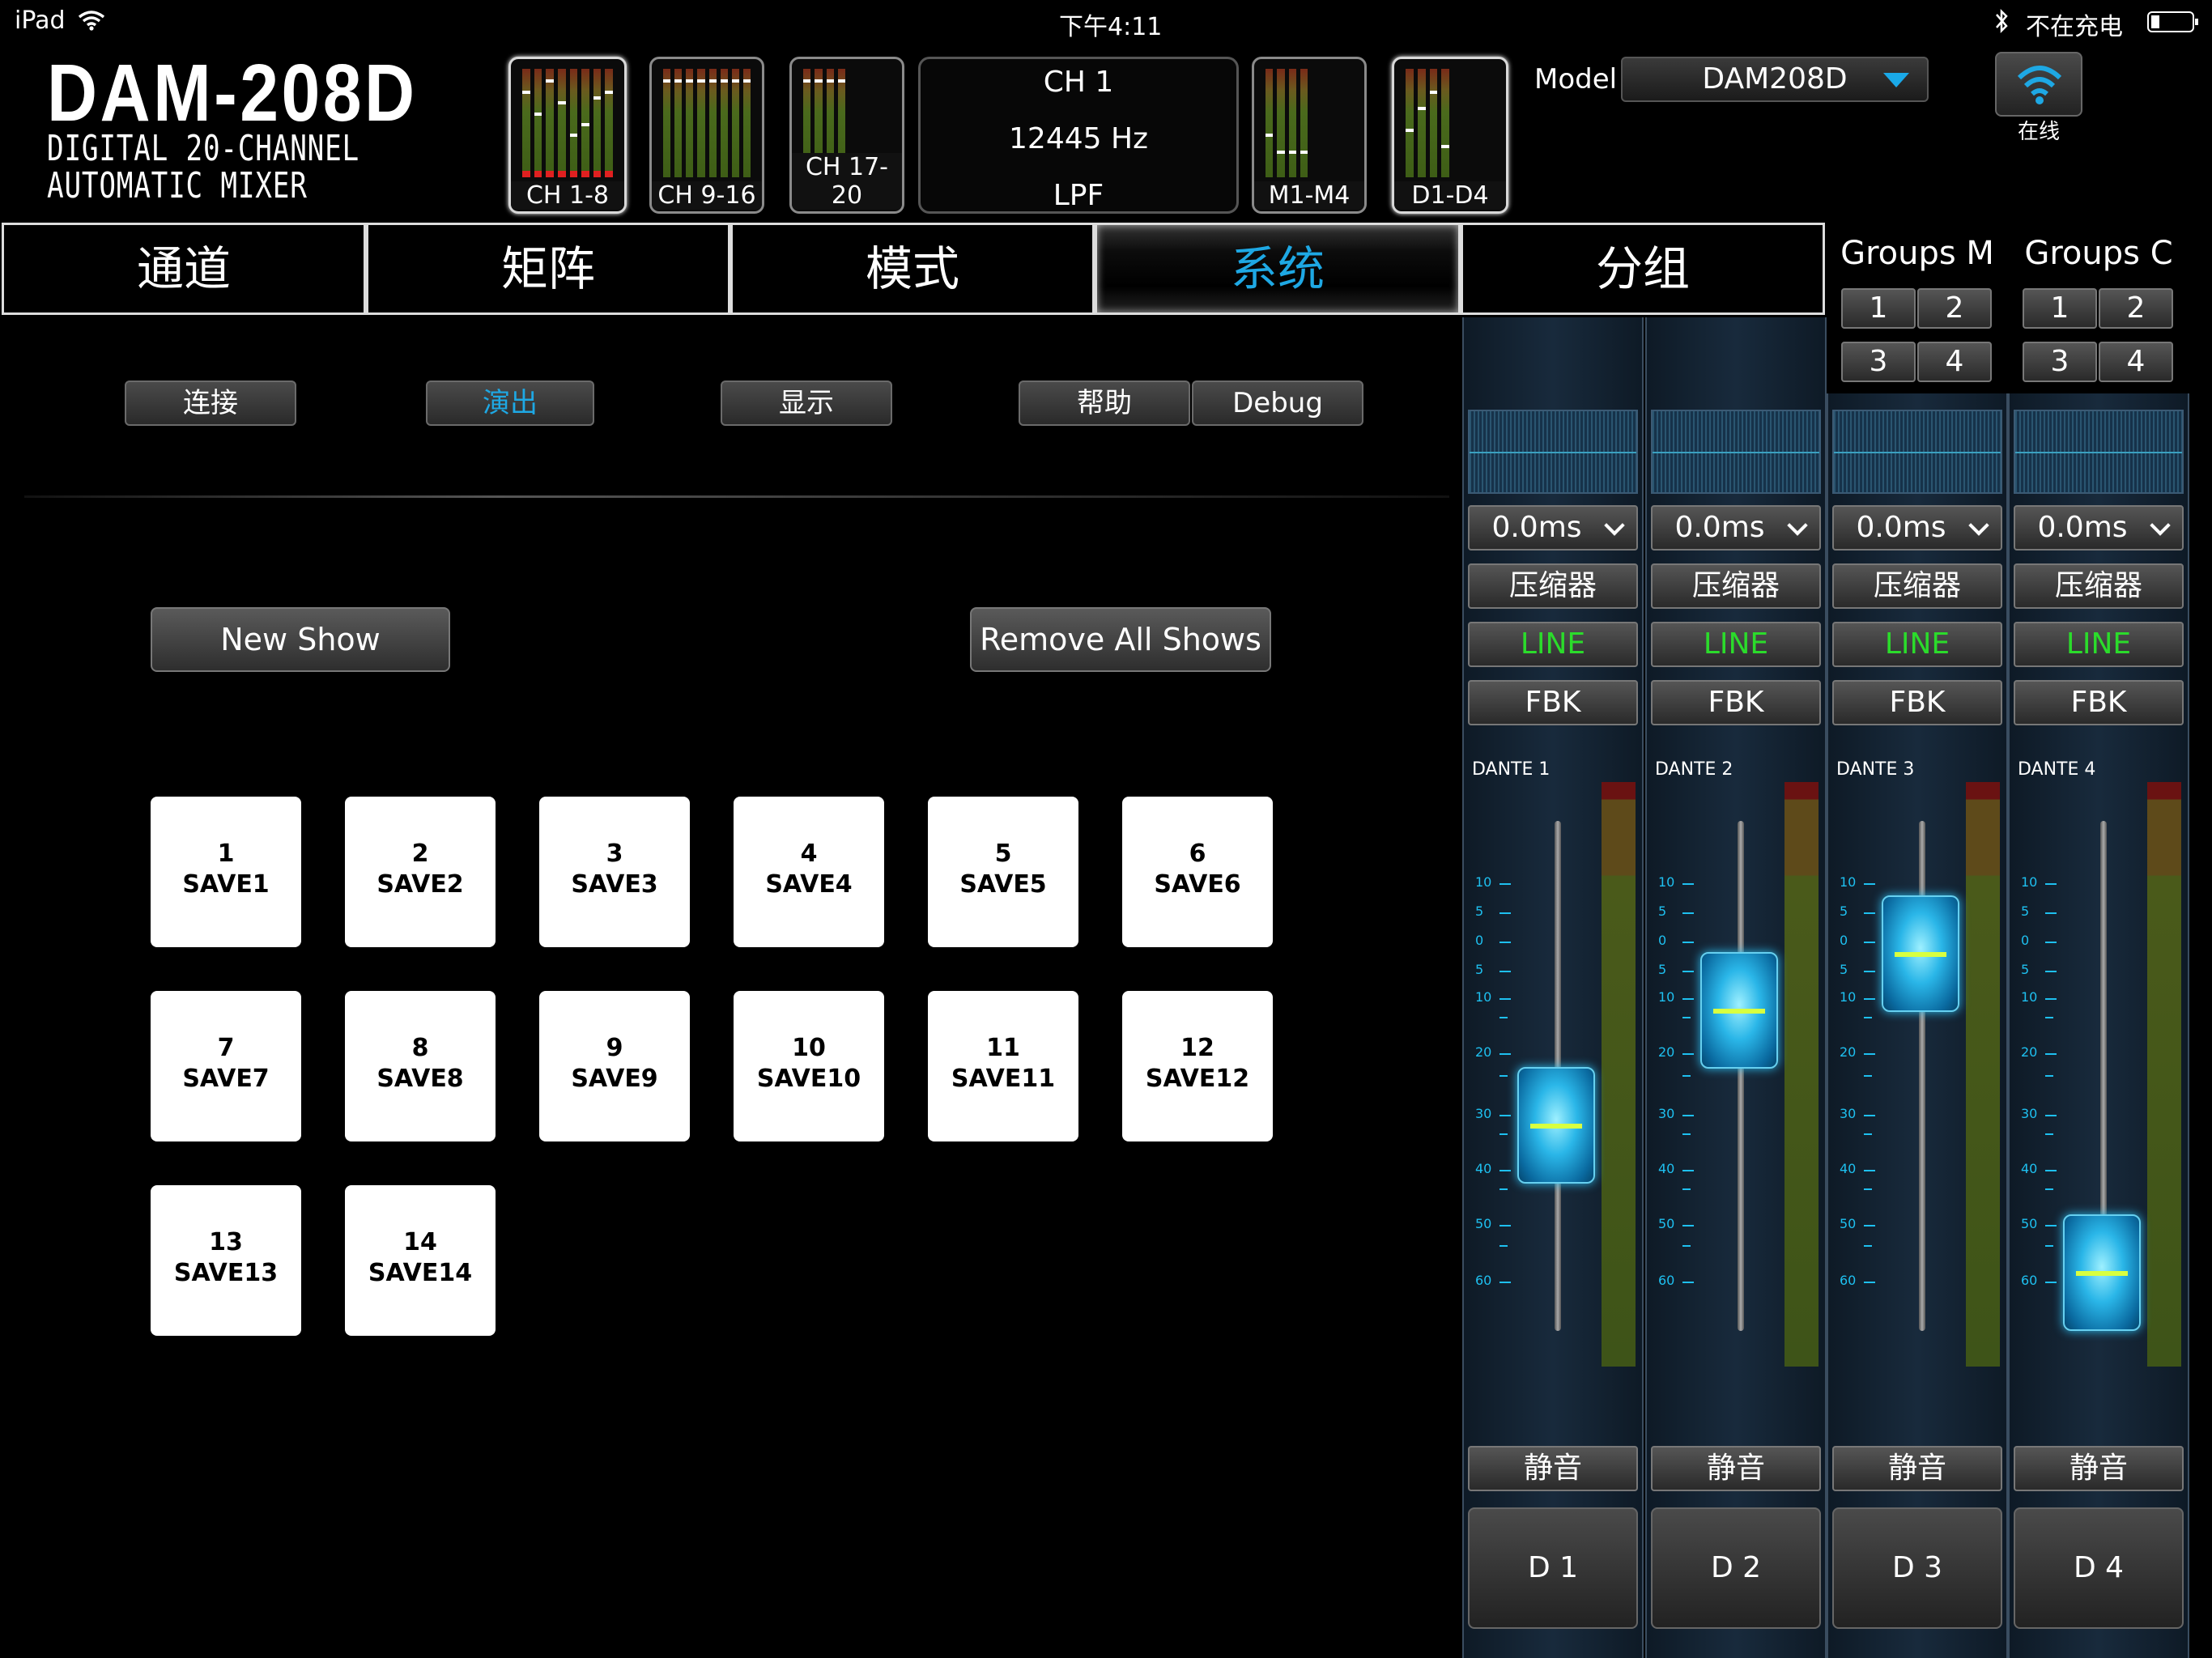  I want to click on connection-status: 在线, so click(2039, 132).